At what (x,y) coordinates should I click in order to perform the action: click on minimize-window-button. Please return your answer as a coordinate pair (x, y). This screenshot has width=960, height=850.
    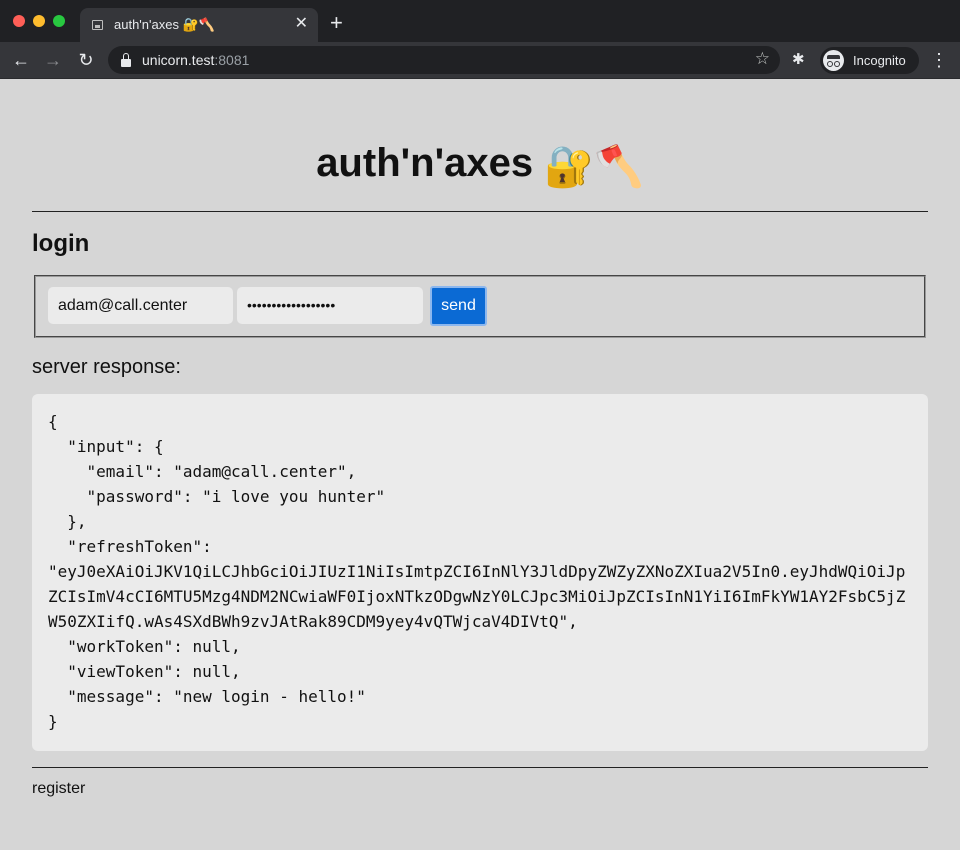
    Looking at the image, I should click on (39, 21).